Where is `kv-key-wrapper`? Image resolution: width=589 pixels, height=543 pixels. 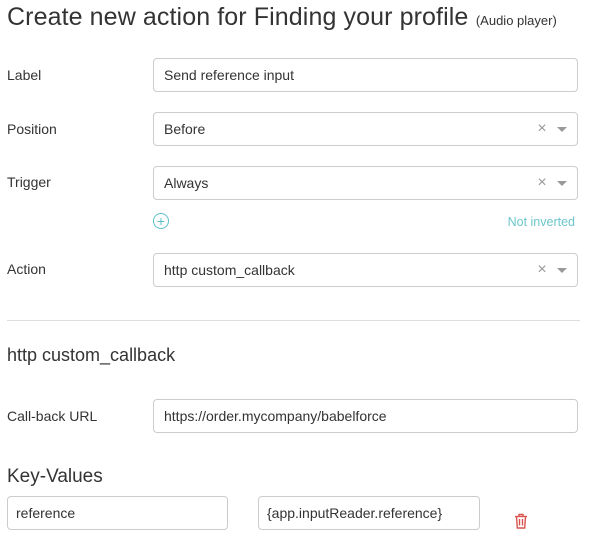 kv-key-wrapper is located at coordinates (117, 513).